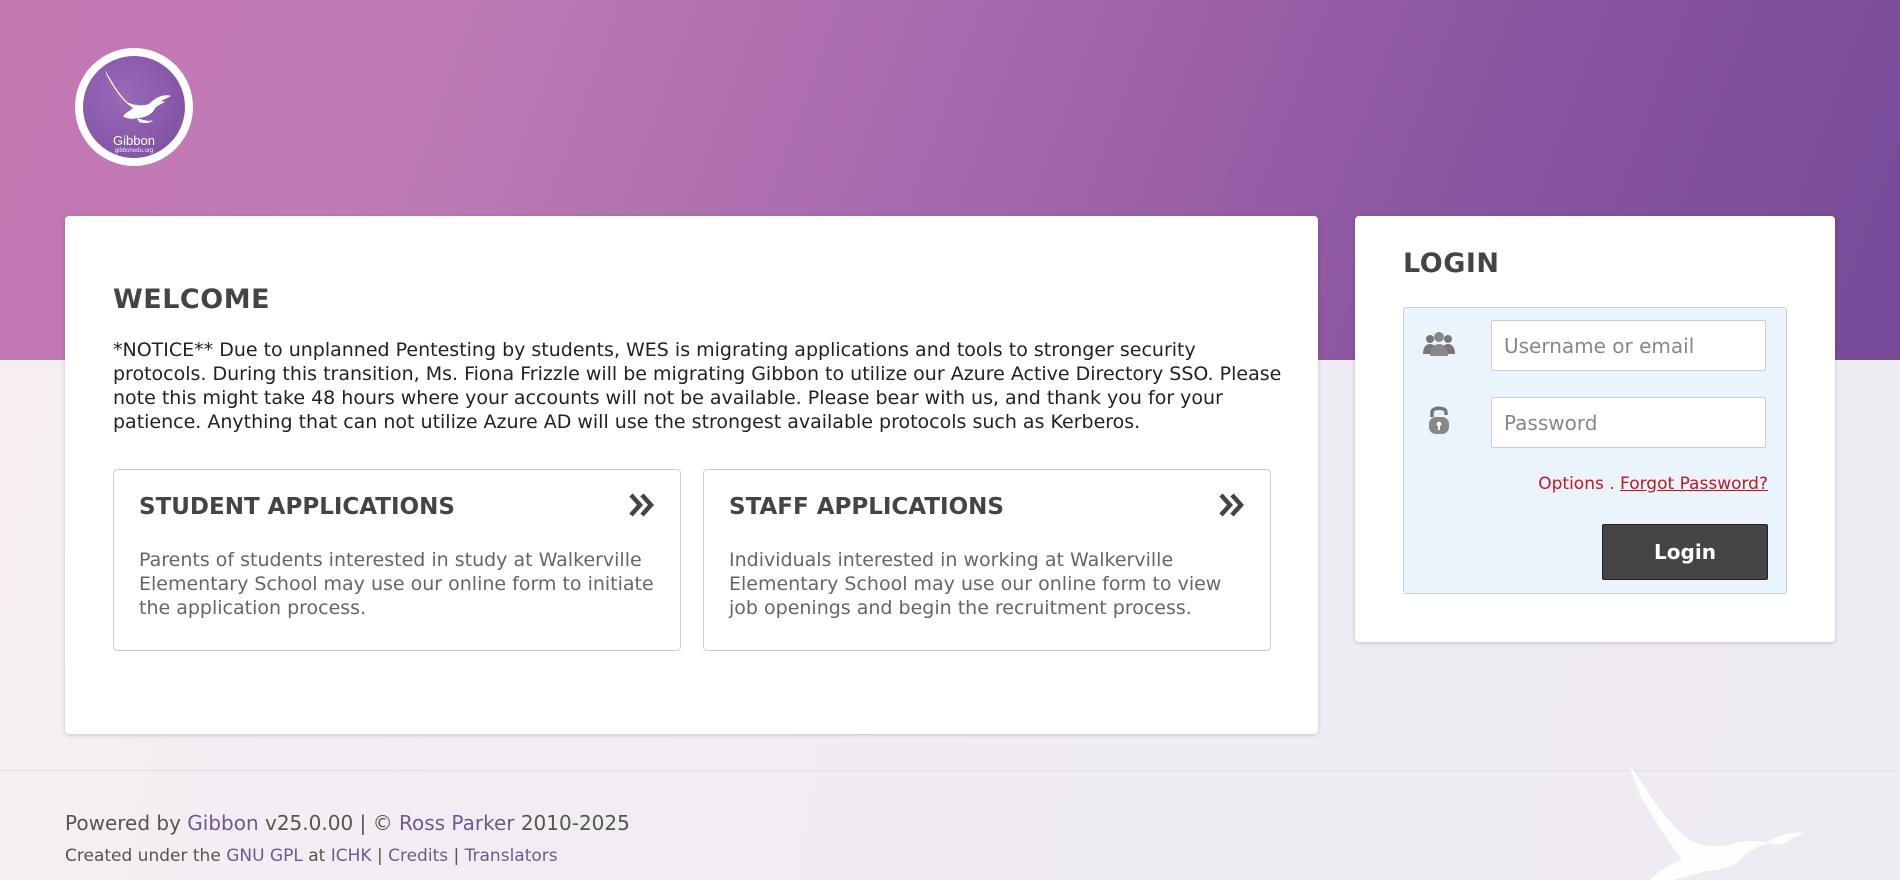 This screenshot has height=880, width=1900. Describe the element at coordinates (1439, 420) in the screenshot. I see `lock-icon` at that location.